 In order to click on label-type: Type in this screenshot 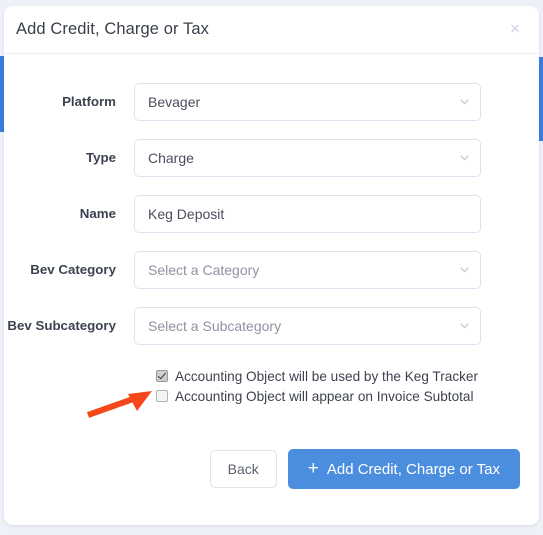, I will do `click(100, 158)`.